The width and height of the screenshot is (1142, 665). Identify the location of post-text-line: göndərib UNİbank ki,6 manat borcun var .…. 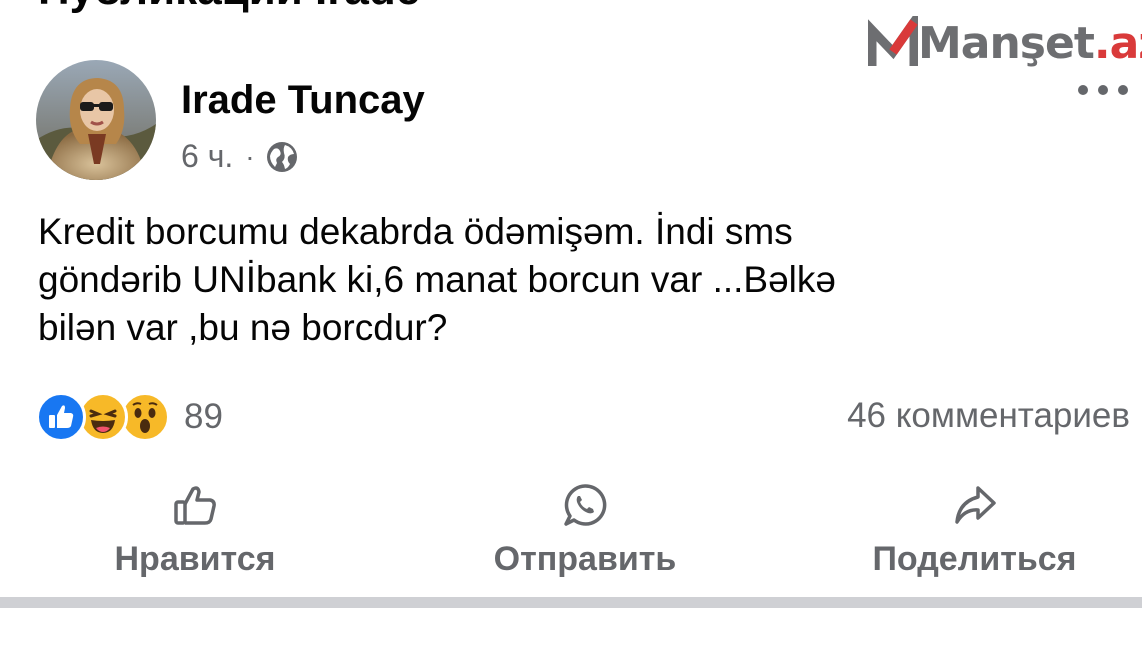
(437, 279).